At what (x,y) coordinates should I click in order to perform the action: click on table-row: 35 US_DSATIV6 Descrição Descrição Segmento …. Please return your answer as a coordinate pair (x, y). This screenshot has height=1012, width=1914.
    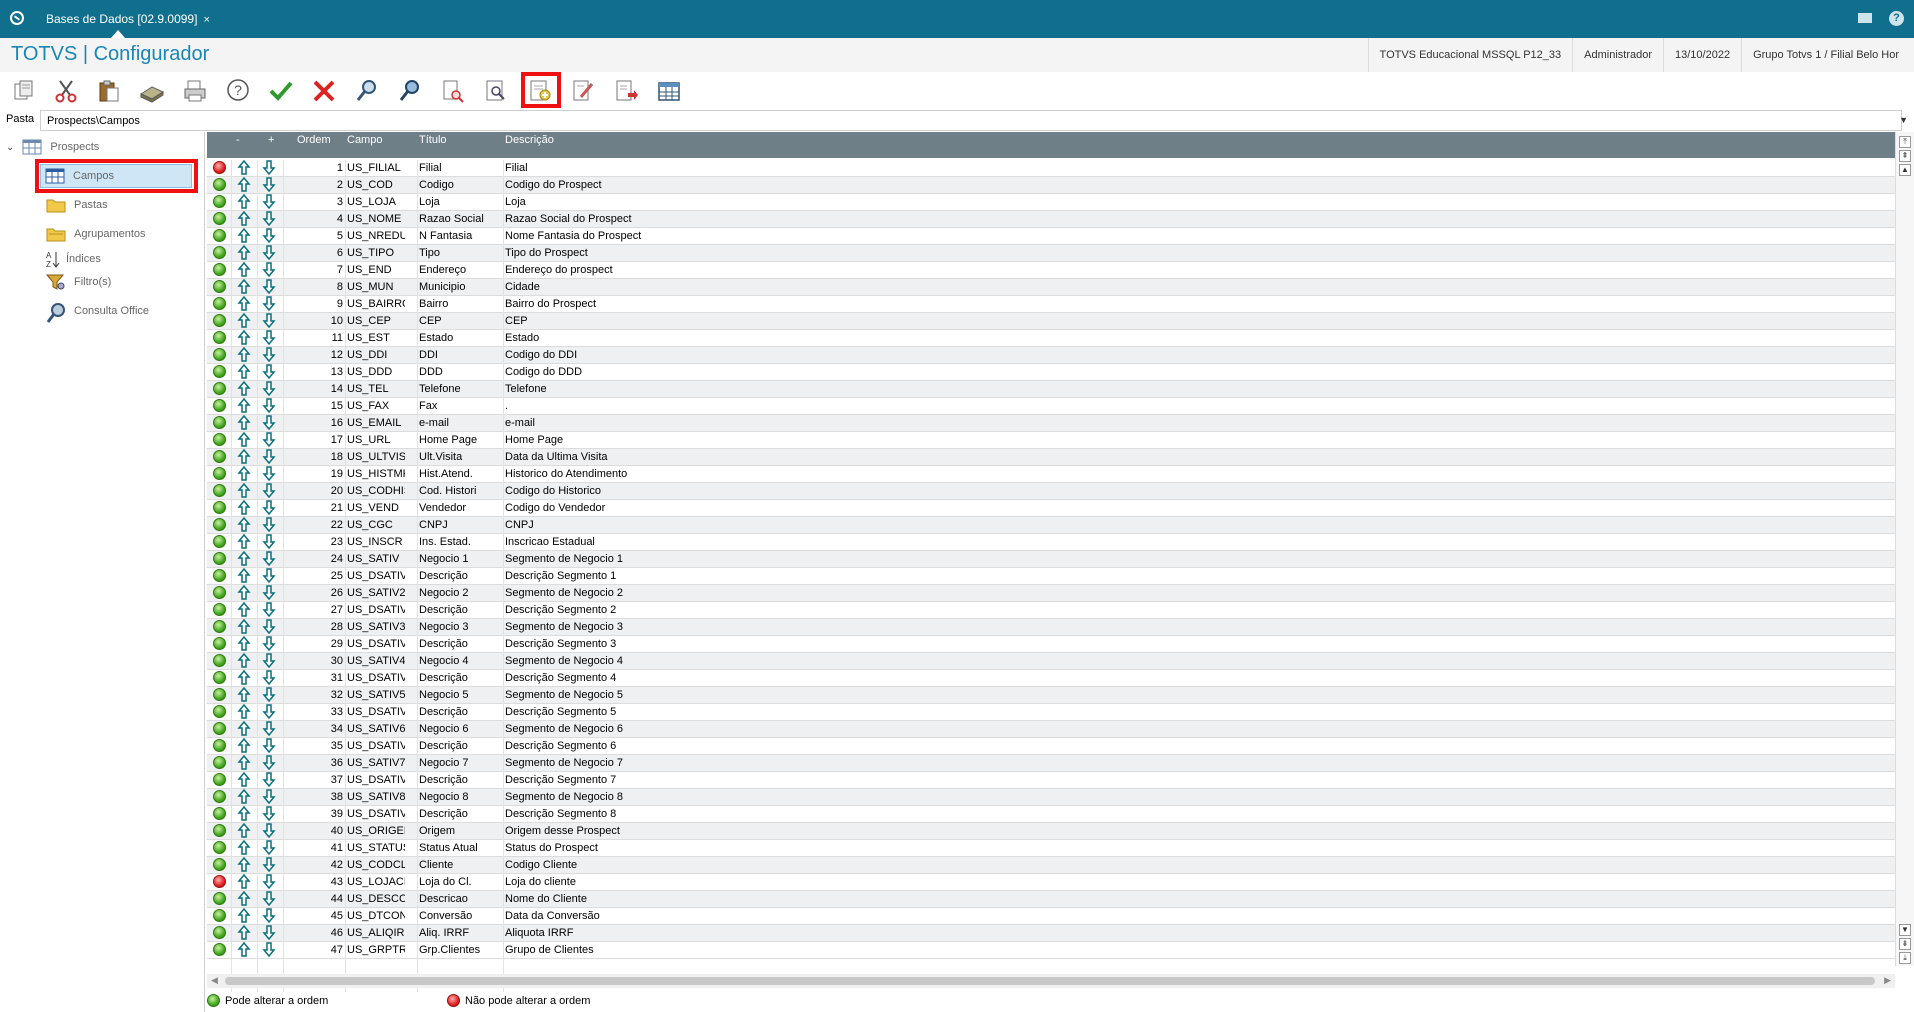
    Looking at the image, I should click on (1051, 746).